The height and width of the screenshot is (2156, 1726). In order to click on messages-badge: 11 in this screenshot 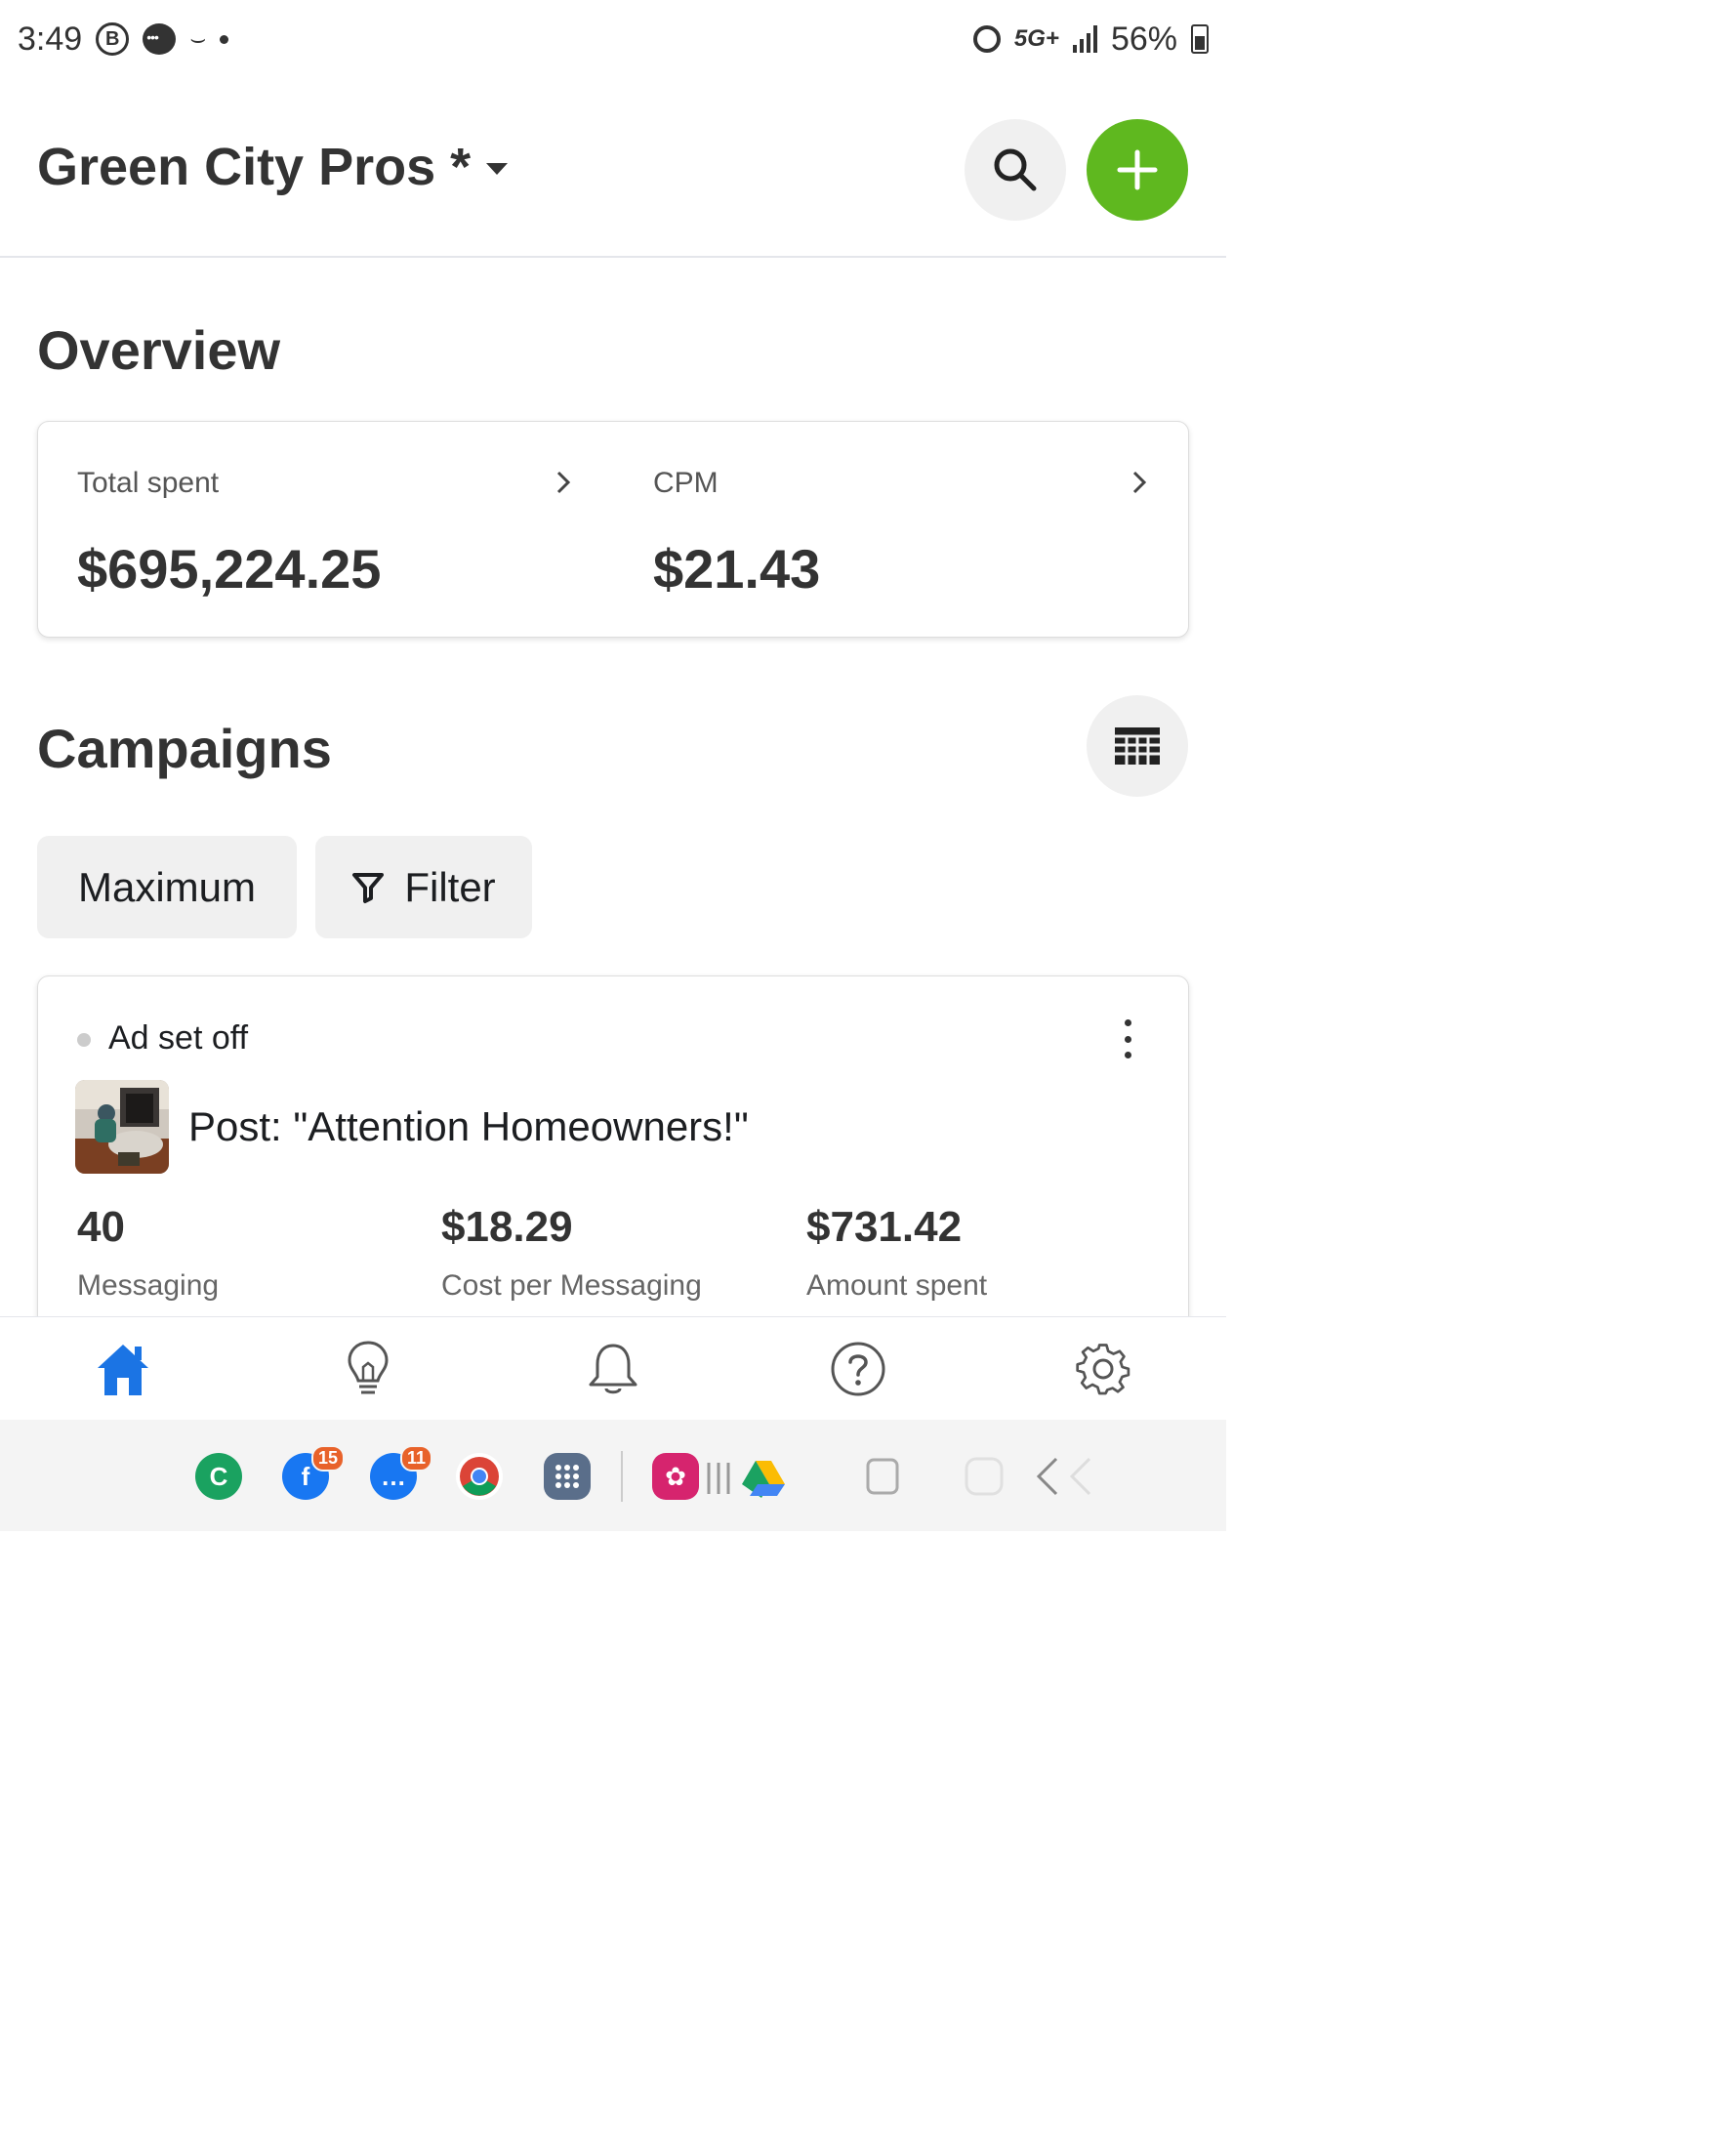, I will do `click(415, 1458)`.